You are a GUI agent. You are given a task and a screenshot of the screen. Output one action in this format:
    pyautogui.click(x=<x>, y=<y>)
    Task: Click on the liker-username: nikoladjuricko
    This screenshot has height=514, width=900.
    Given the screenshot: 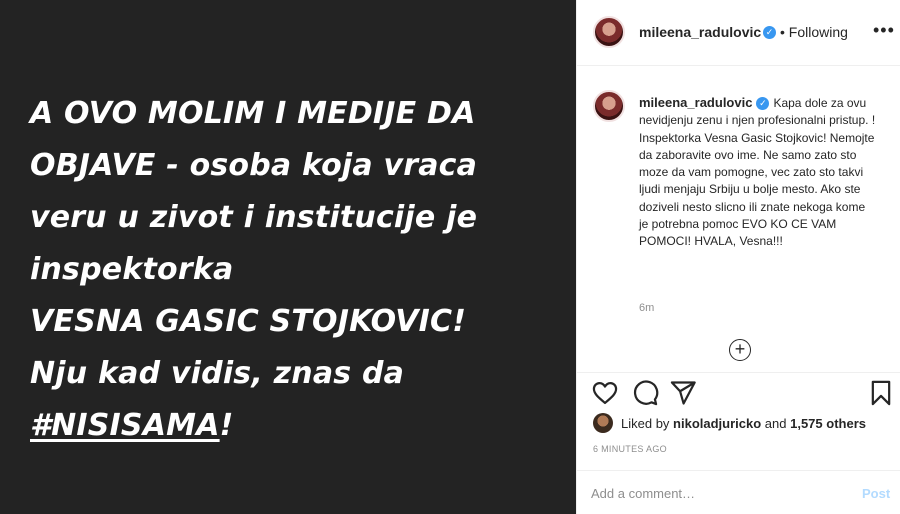 What is the action you would take?
    pyautogui.click(x=717, y=423)
    